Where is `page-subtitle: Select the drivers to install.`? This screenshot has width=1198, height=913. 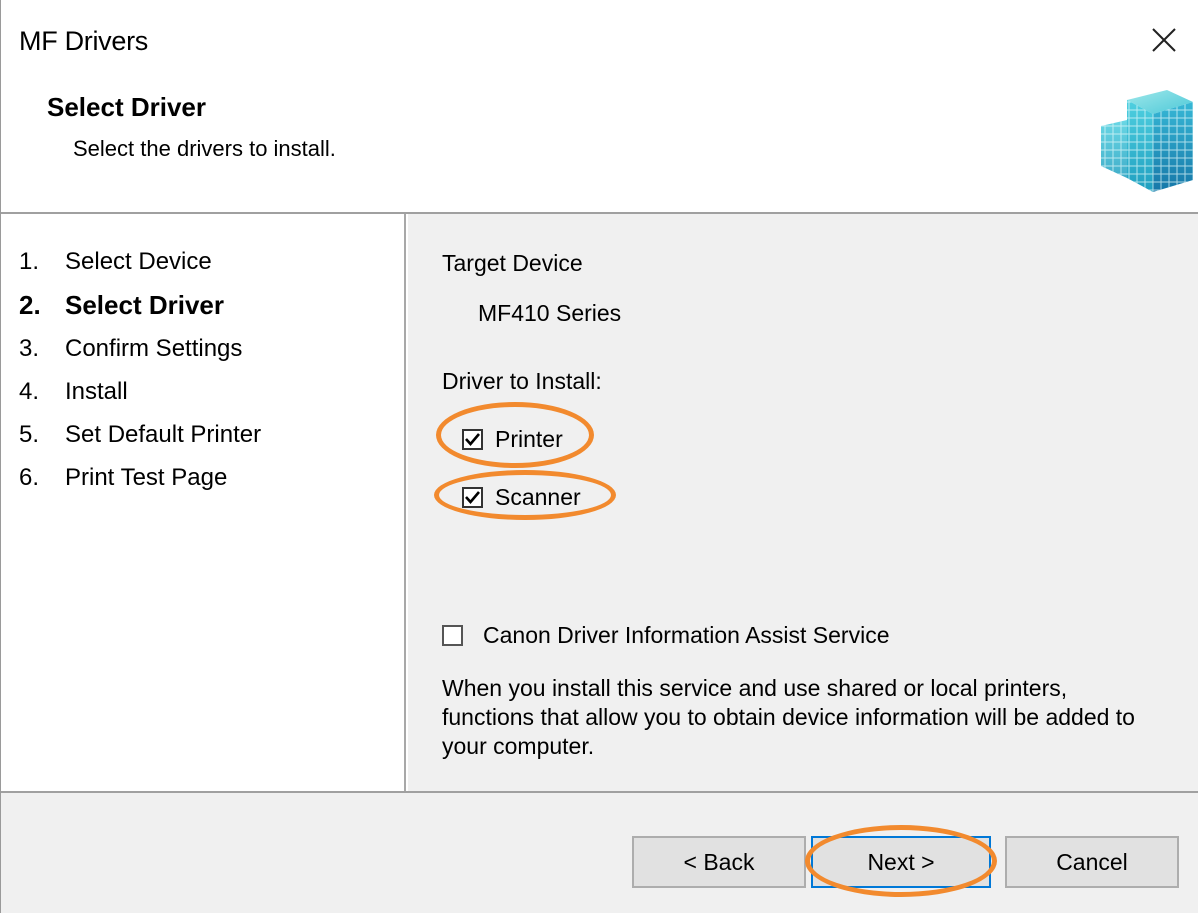 page-subtitle: Select the drivers to install. is located at coordinates (204, 148).